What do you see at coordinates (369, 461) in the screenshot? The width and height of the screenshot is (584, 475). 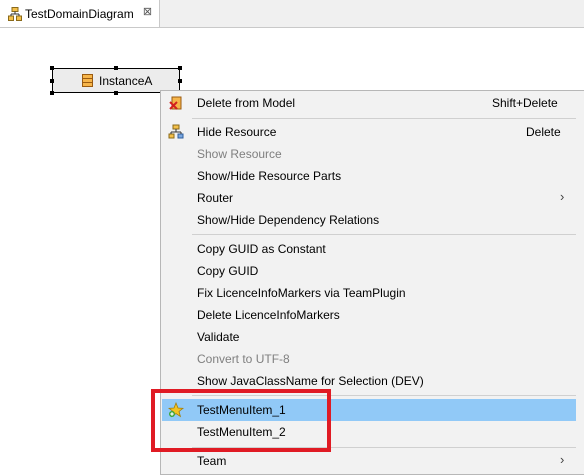 I see `menu-item-team: Team ›` at bounding box center [369, 461].